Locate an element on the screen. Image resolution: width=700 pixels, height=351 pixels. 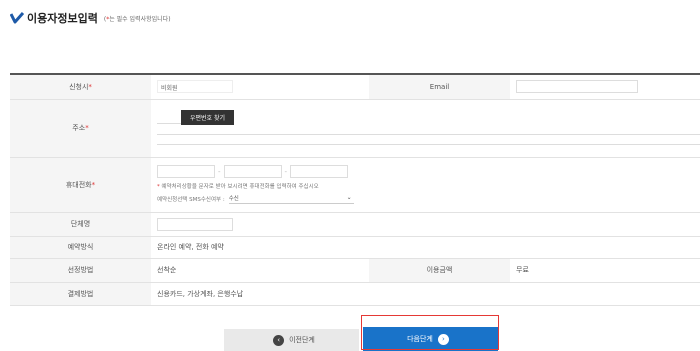
group-value-cell is located at coordinates (425, 224).